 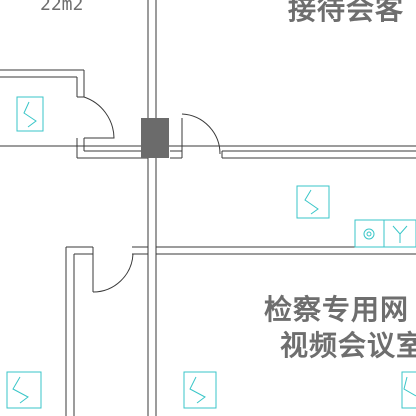 I want to click on ceiling-fixture-icon, so click(x=369, y=233).